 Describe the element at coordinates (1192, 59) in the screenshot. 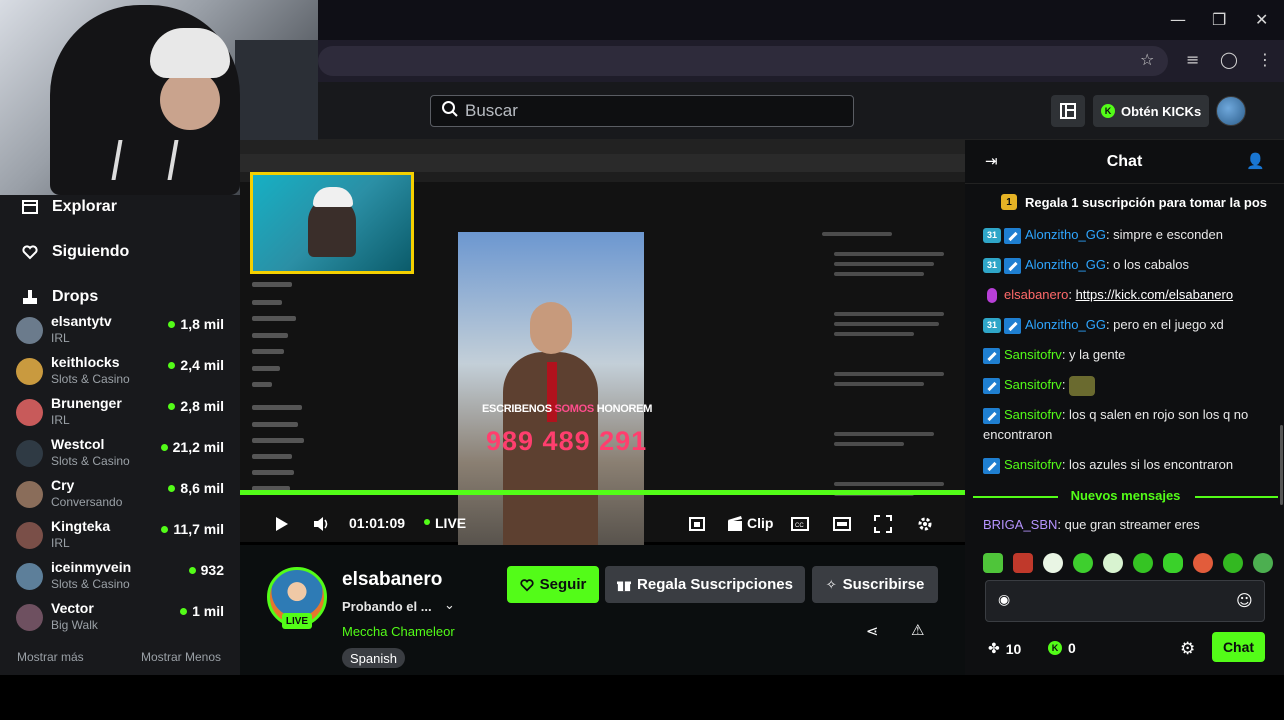

I see `media-control-icon: ≡` at that location.